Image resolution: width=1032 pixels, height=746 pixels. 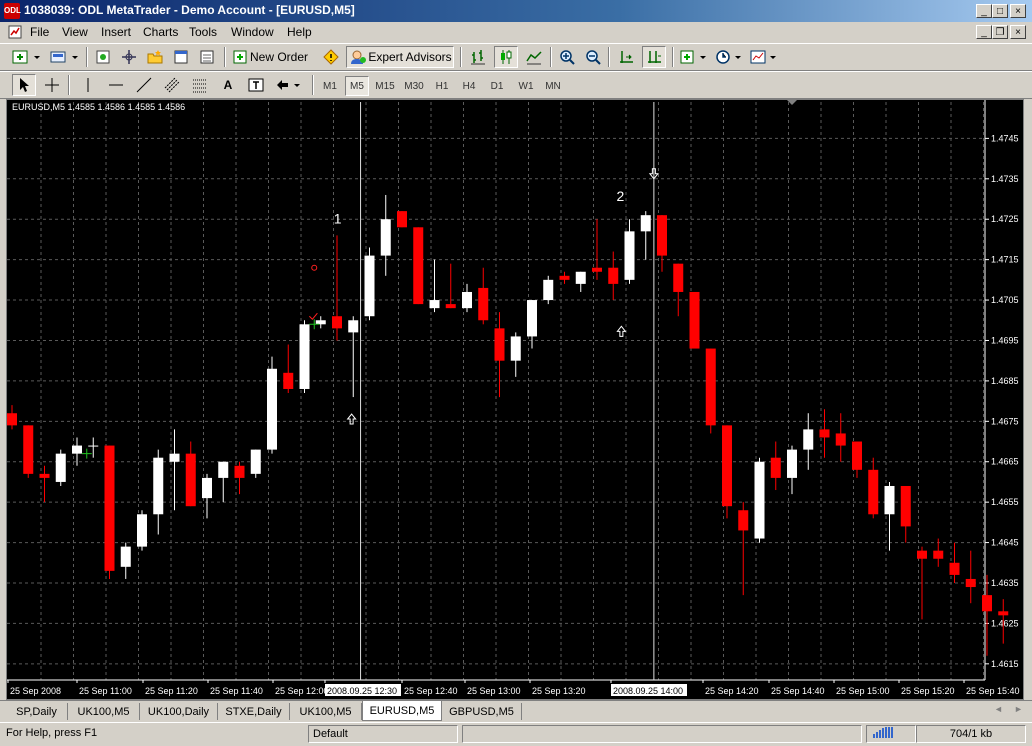 What do you see at coordinates (863, 691) in the screenshot?
I see `time-axis-label: 25 Sep 15:00` at bounding box center [863, 691].